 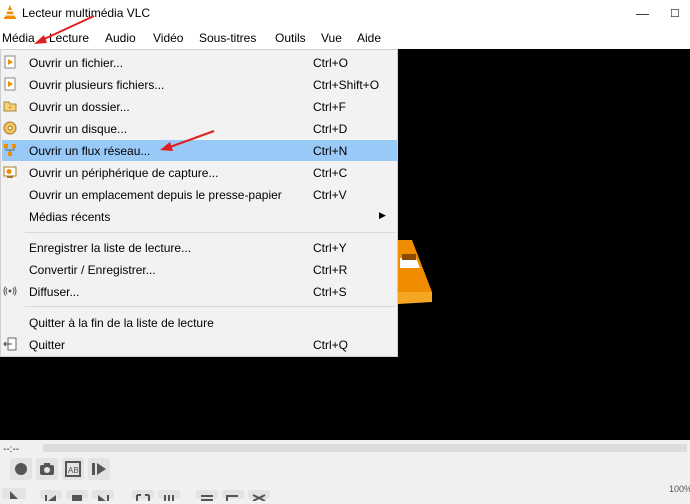 I want to click on fullscreen-icon, so click(x=143, y=497).